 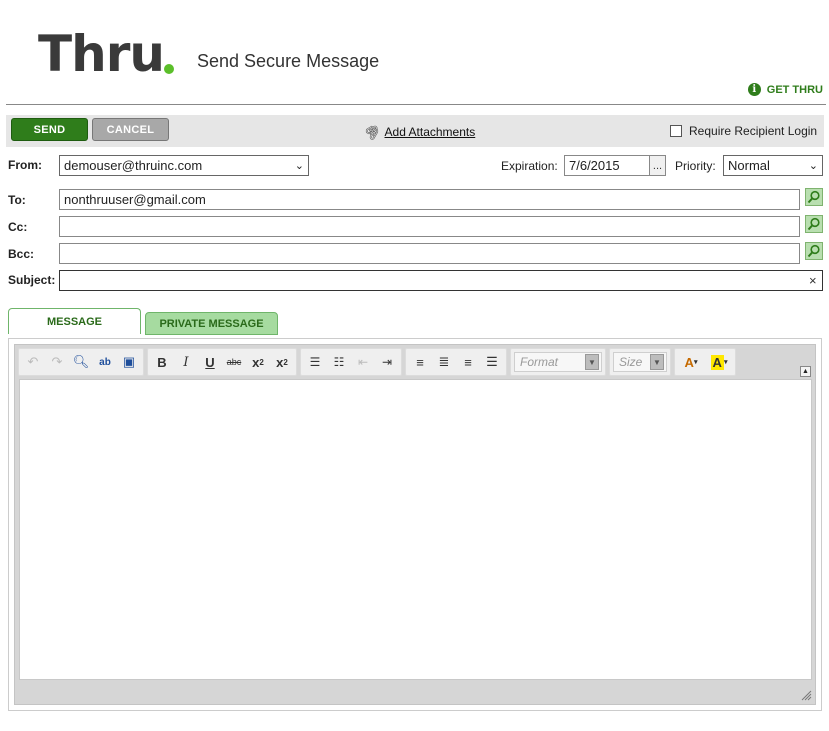 What do you see at coordinates (234, 362) in the screenshot?
I see `strikethrough-icon: abc` at bounding box center [234, 362].